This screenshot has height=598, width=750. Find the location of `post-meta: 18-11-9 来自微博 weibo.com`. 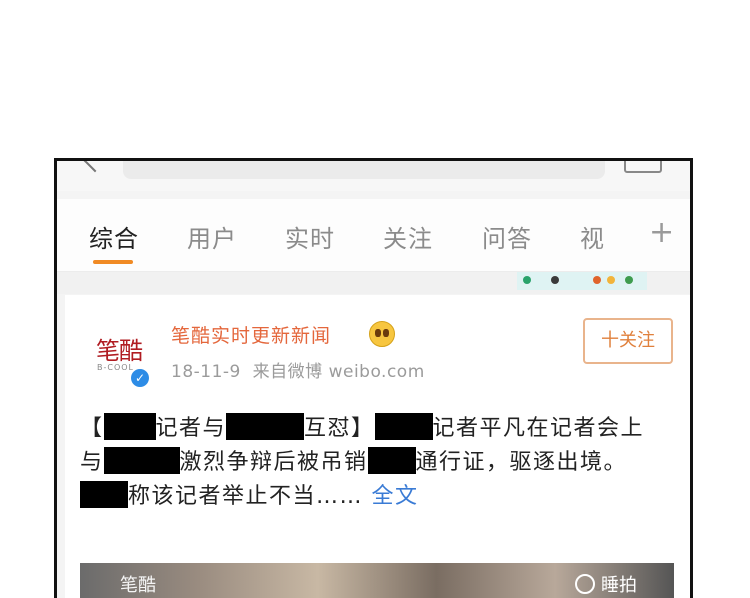

post-meta: 18-11-9 来自微博 weibo.com is located at coordinates (298, 369).